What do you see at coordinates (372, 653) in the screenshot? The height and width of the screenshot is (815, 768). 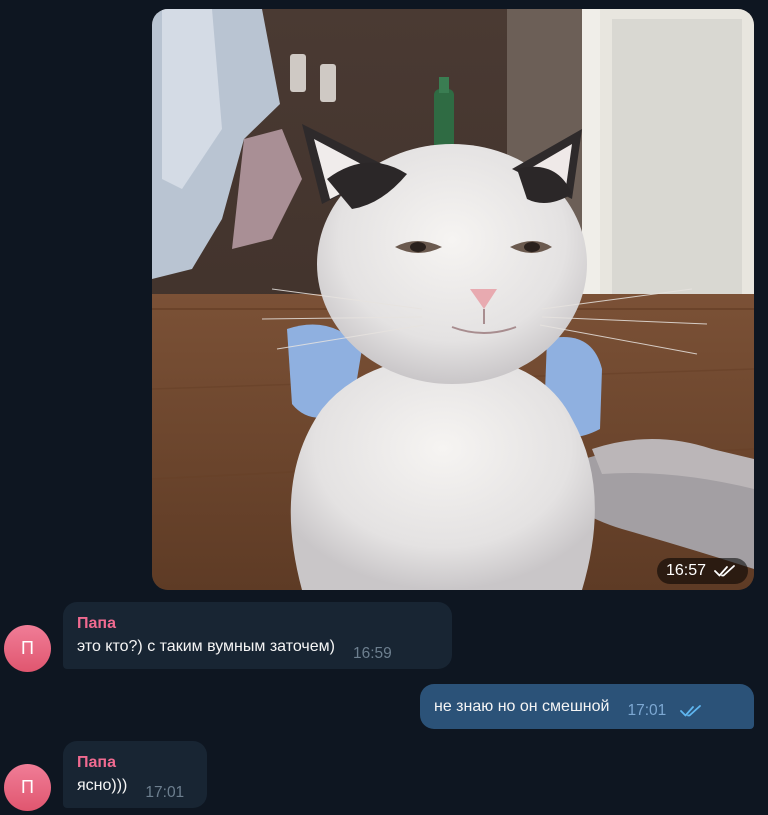 I see `message-time: 16:59` at bounding box center [372, 653].